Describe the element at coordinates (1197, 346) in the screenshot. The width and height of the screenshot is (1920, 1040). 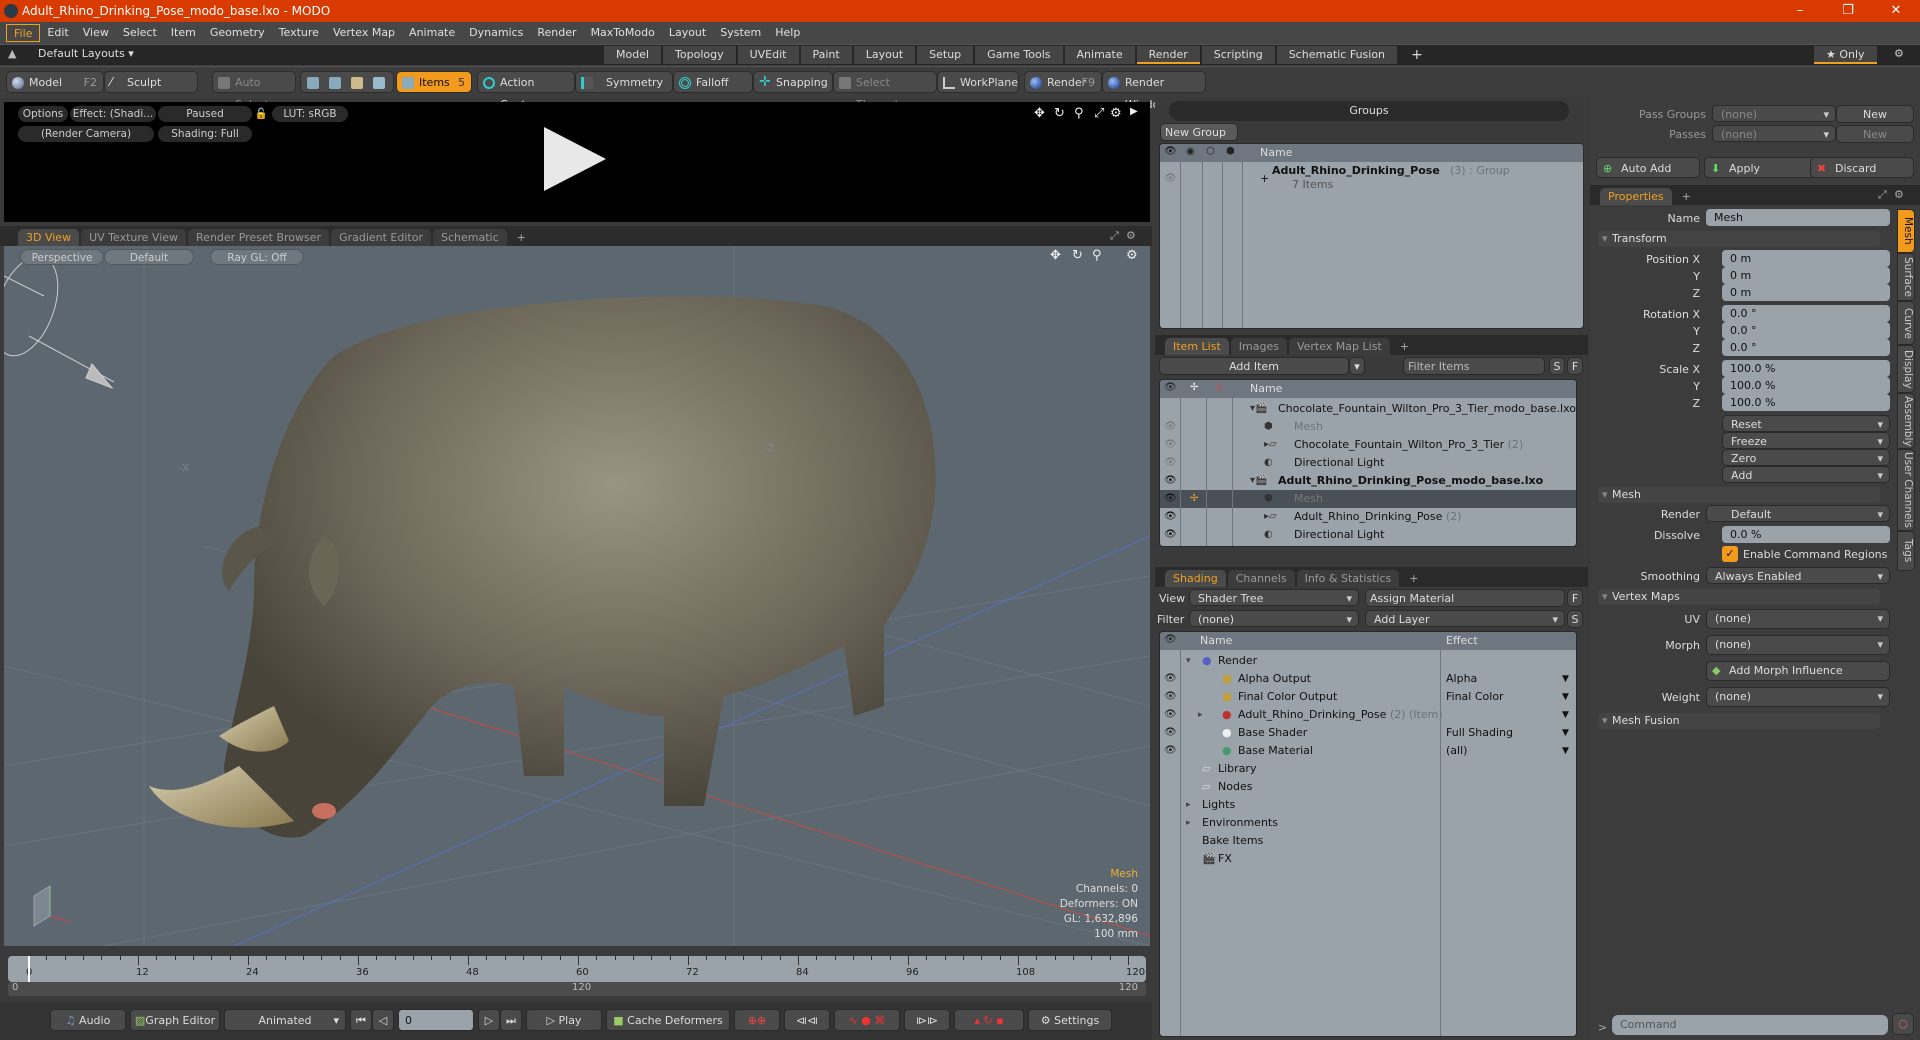
I see `tab-item-list: Item List` at that location.